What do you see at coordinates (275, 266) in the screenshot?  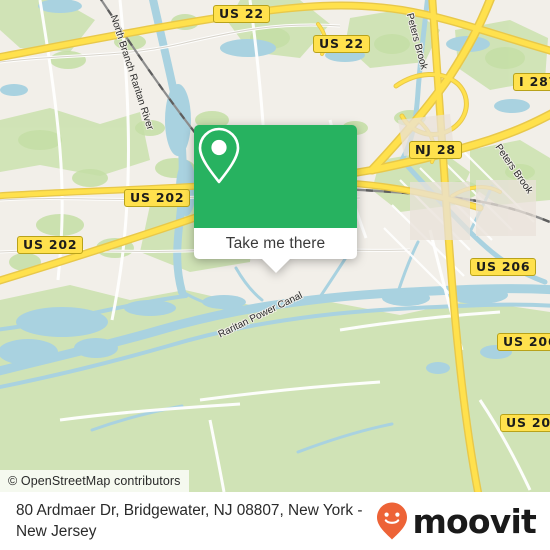 I see `callout-pointer` at bounding box center [275, 266].